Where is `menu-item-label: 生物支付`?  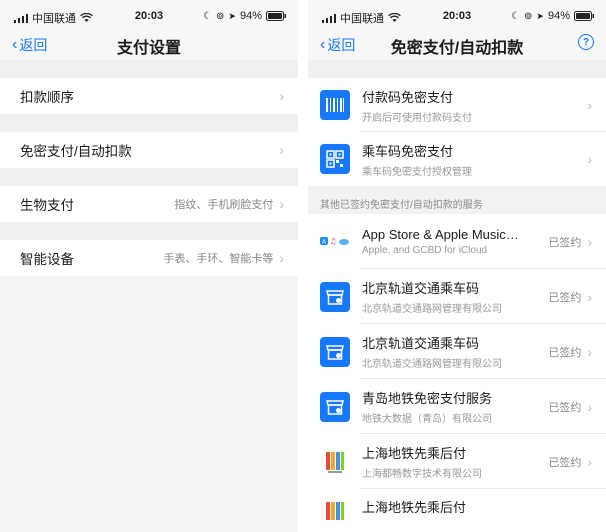 menu-item-label: 生物支付 is located at coordinates (47, 205).